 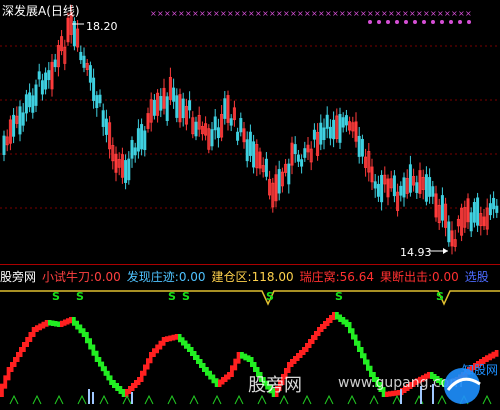 What do you see at coordinates (401, 396) in the screenshot?
I see `volume-bar` at bounding box center [401, 396].